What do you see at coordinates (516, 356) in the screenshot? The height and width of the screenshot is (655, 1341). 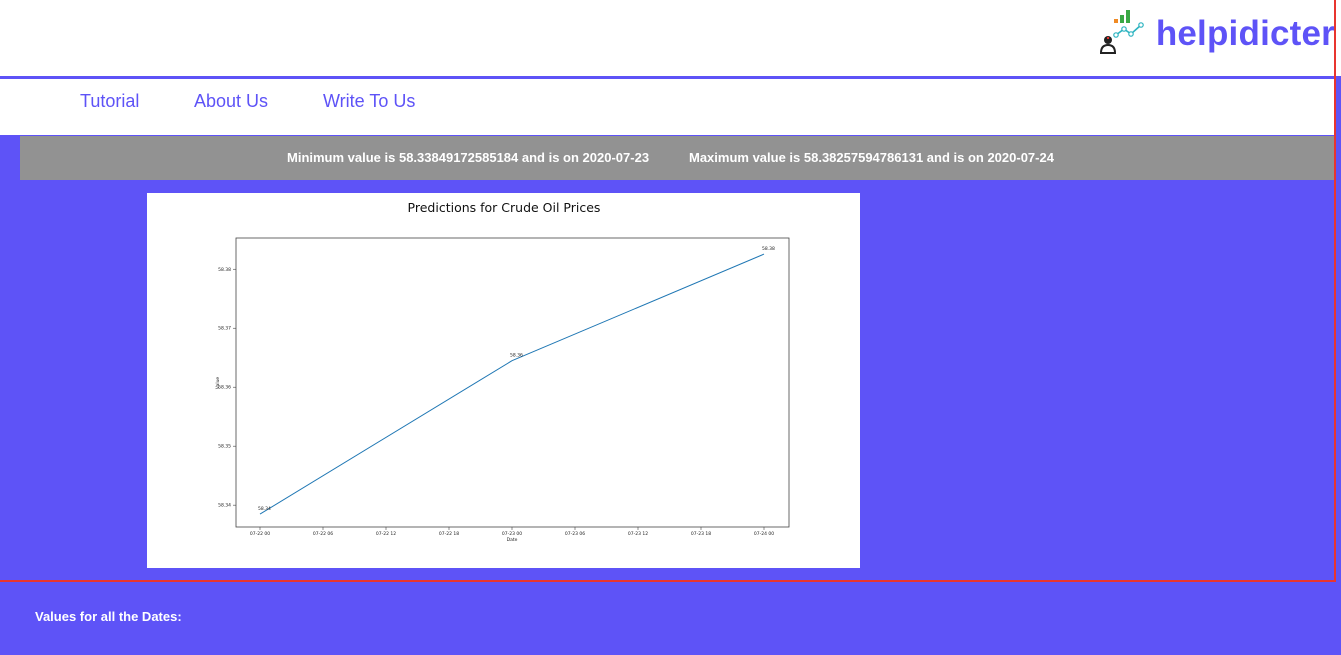 I see `point-value-label: 58.36` at bounding box center [516, 356].